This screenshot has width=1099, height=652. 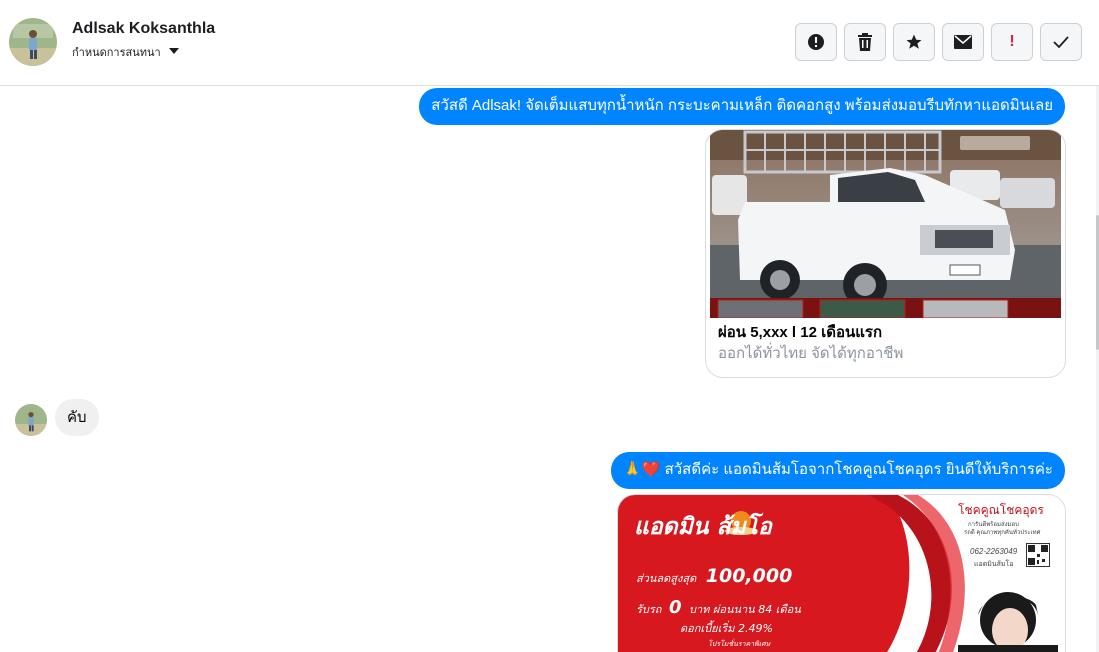 I want to click on dealer-subtitle-2: รถดี คุณภาพทุกคันทั่วประเทศ, so click(x=1002, y=533).